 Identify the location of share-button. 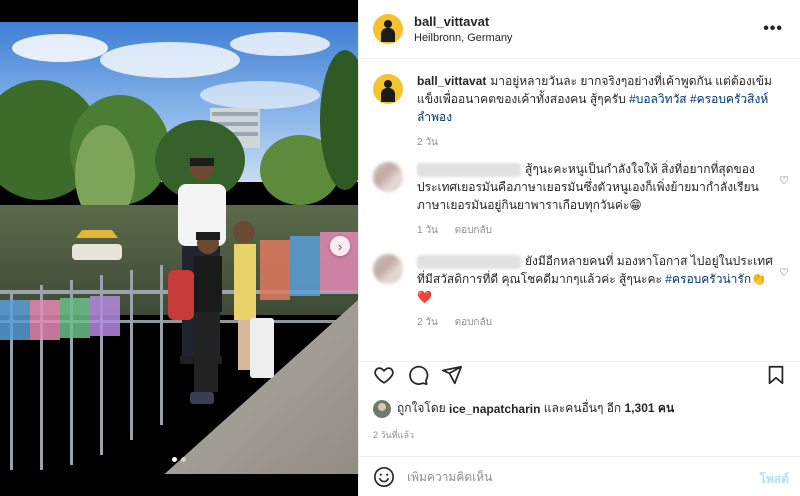
(452, 375).